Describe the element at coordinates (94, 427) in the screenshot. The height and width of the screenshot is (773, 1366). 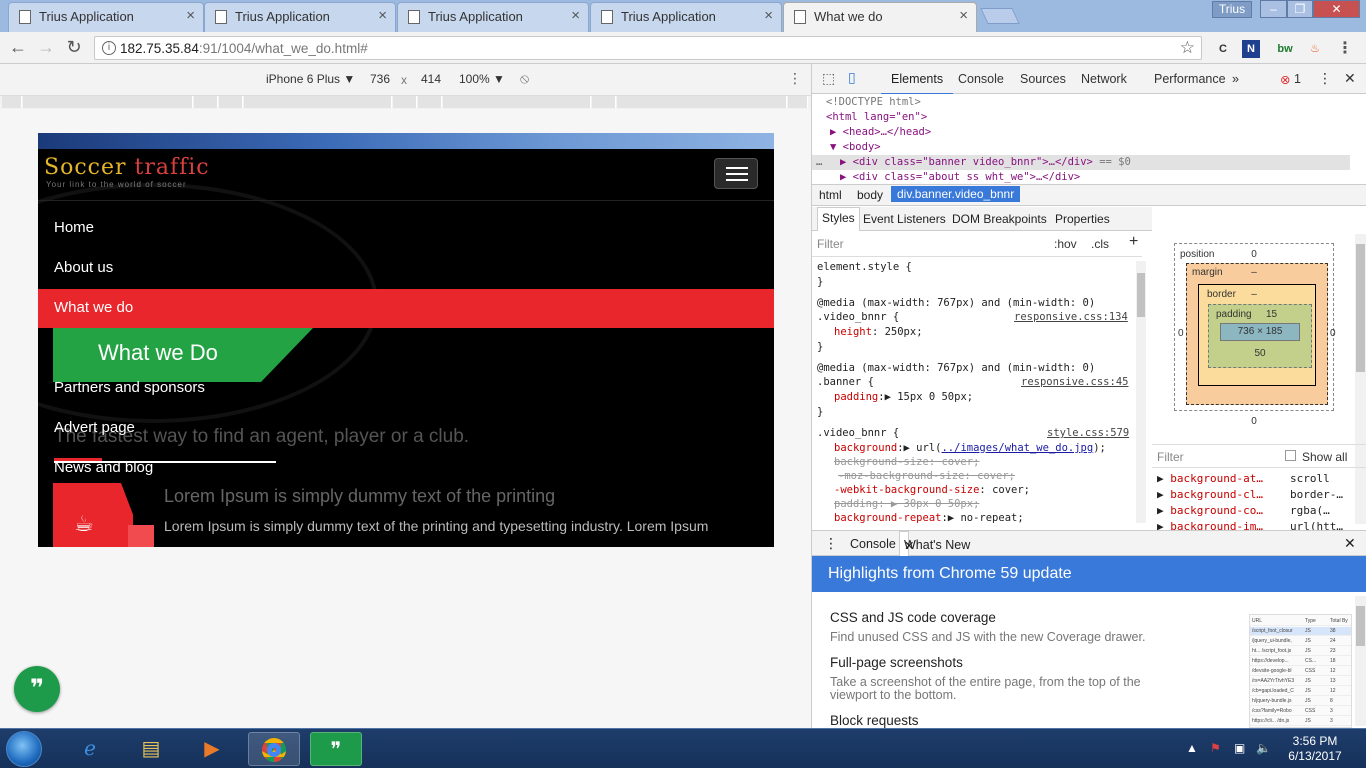
I see `nav-advert-page: Advert page` at that location.